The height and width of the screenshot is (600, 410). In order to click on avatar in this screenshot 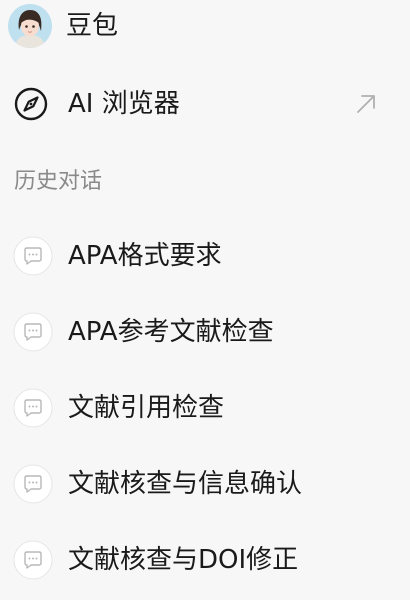, I will do `click(30, 26)`.